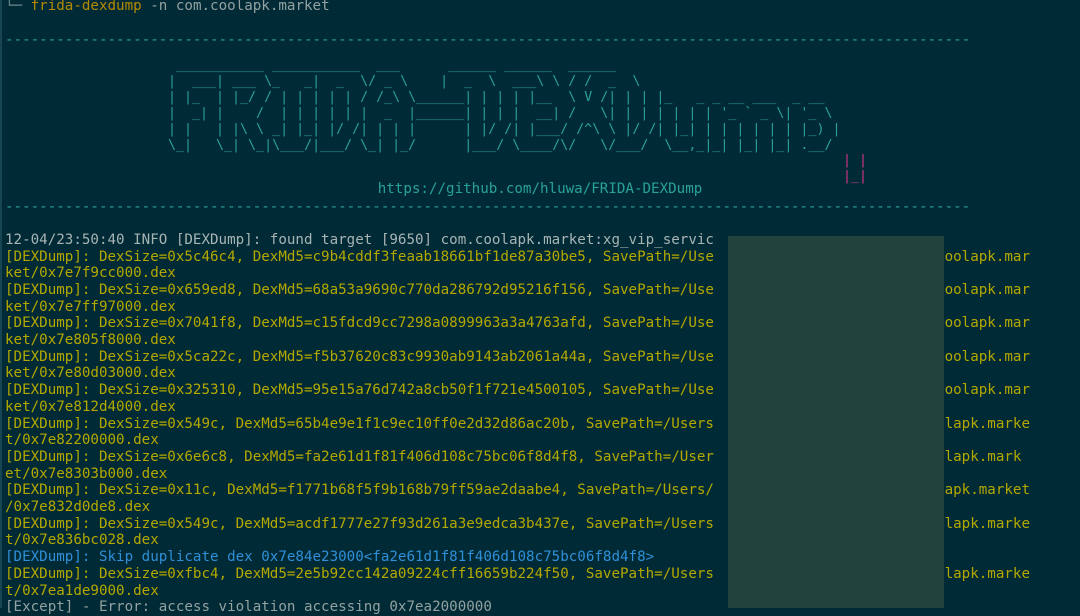 The height and width of the screenshot is (616, 1080). What do you see at coordinates (1, 304) in the screenshot?
I see `terminal-left-edge` at bounding box center [1, 304].